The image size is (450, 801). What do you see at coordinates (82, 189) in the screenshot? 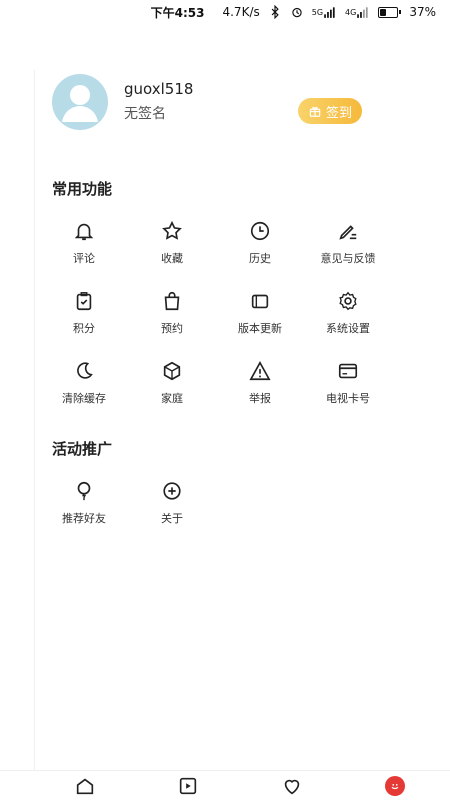
I see `common-section-title: 常用功能` at bounding box center [82, 189].